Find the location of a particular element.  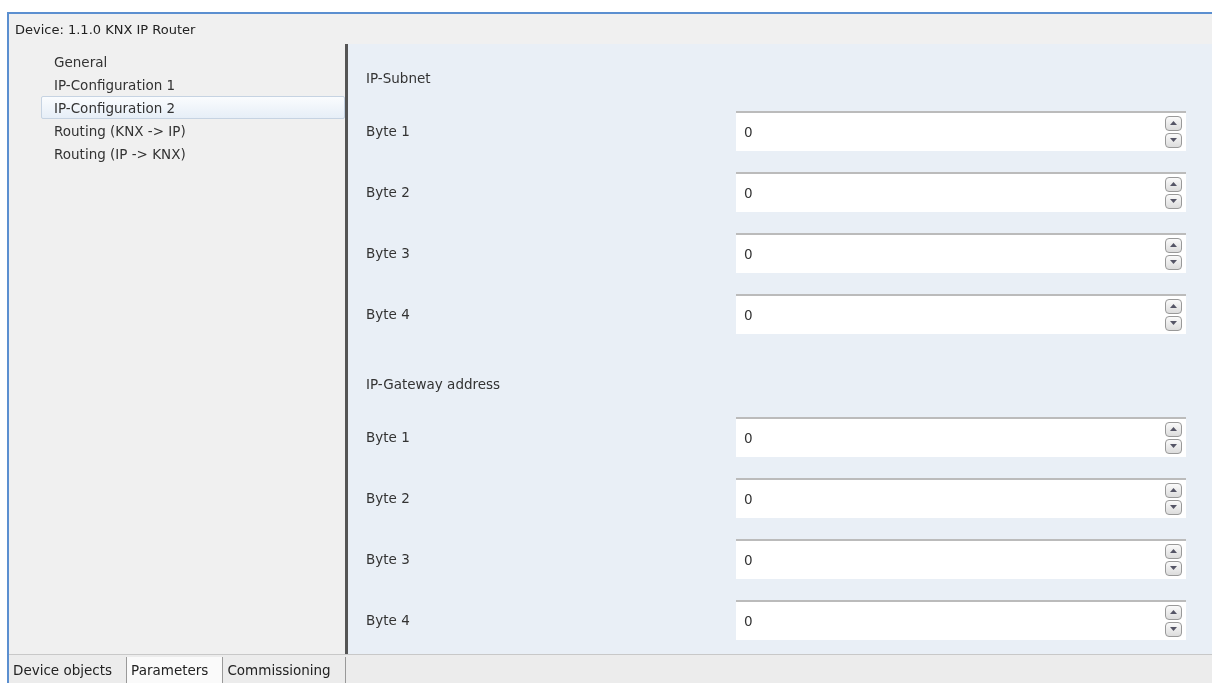

window-title: Device: 1.1.0 KNX IP Router is located at coordinates (105, 29).